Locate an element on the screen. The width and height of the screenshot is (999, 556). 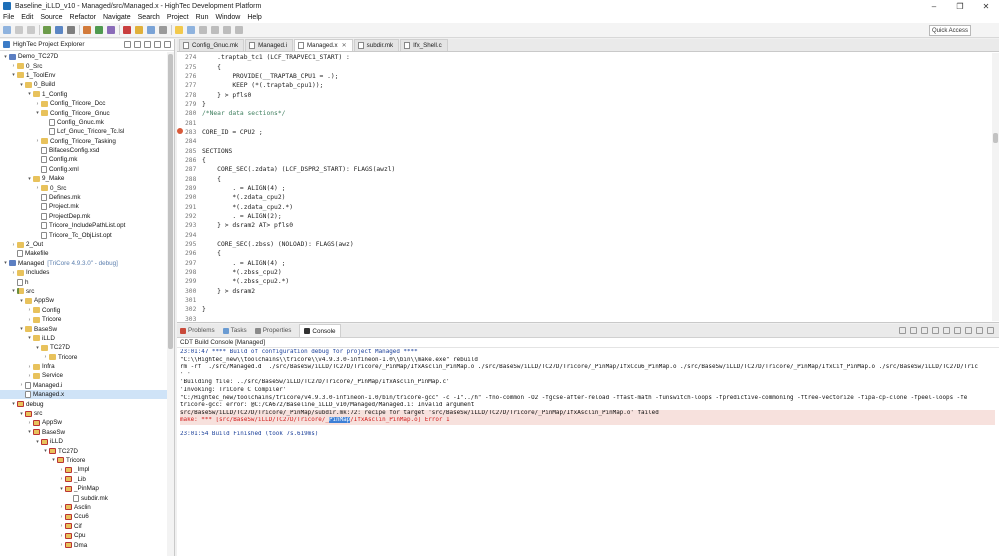
menu-source: Source is located at coordinates (51, 17).